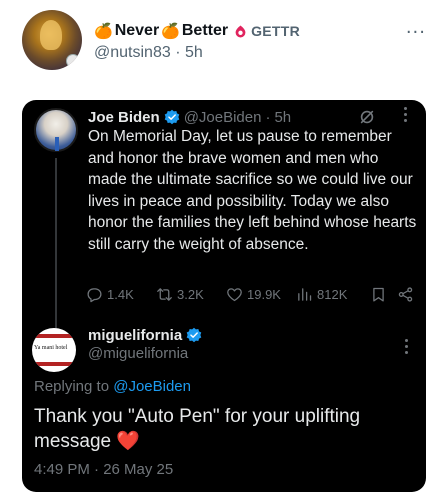 The width and height of the screenshot is (448, 500). I want to click on repost-button: 3.2K, so click(189, 294).